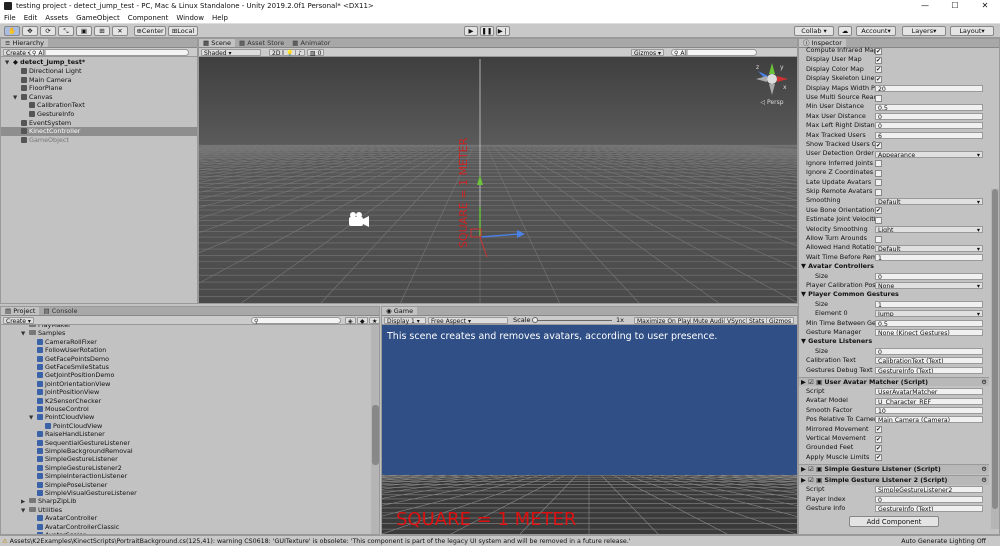  Describe the element at coordinates (30, 31) in the screenshot. I see `move-tool-button: ✥` at that location.